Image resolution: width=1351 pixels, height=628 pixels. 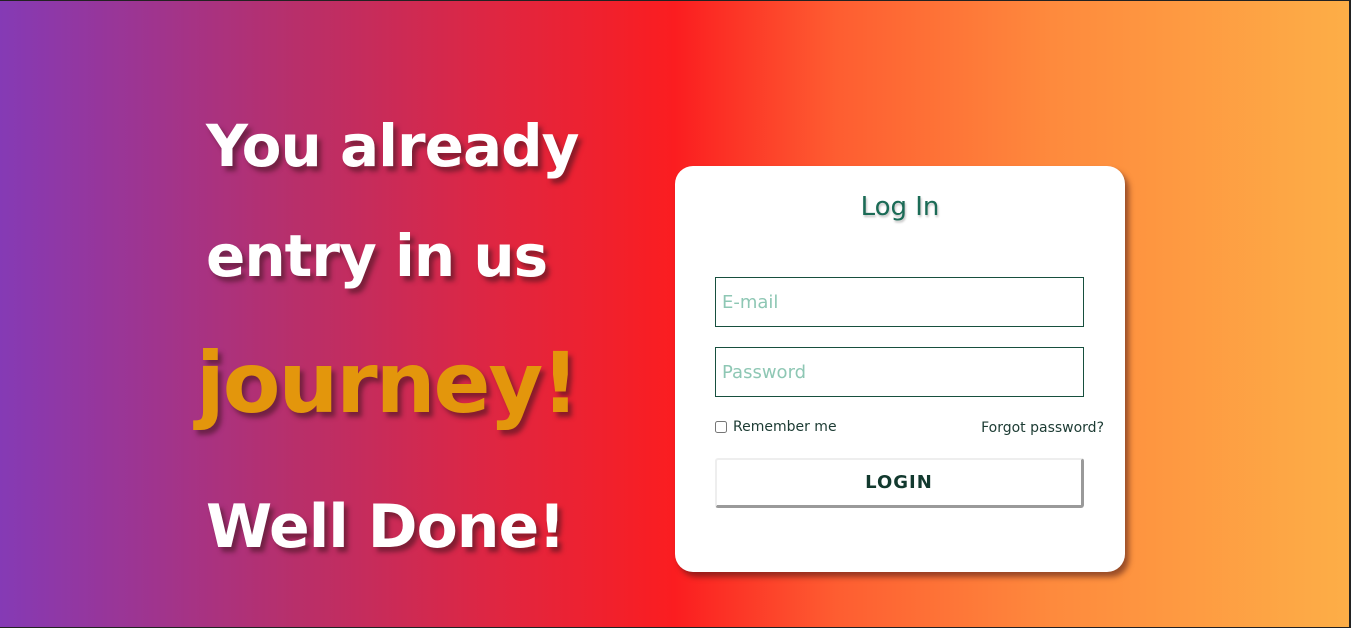 I want to click on remember-me-checkbox, so click(x=721, y=427).